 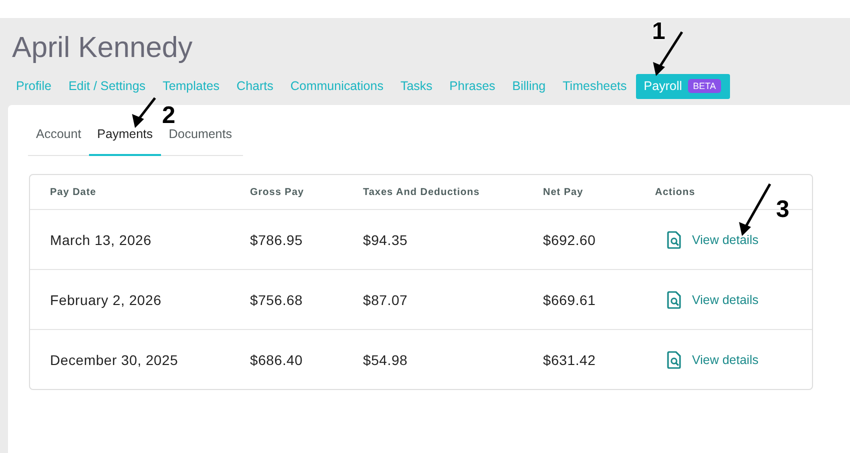 I want to click on nav-tab: Edit / Settings, so click(x=107, y=86).